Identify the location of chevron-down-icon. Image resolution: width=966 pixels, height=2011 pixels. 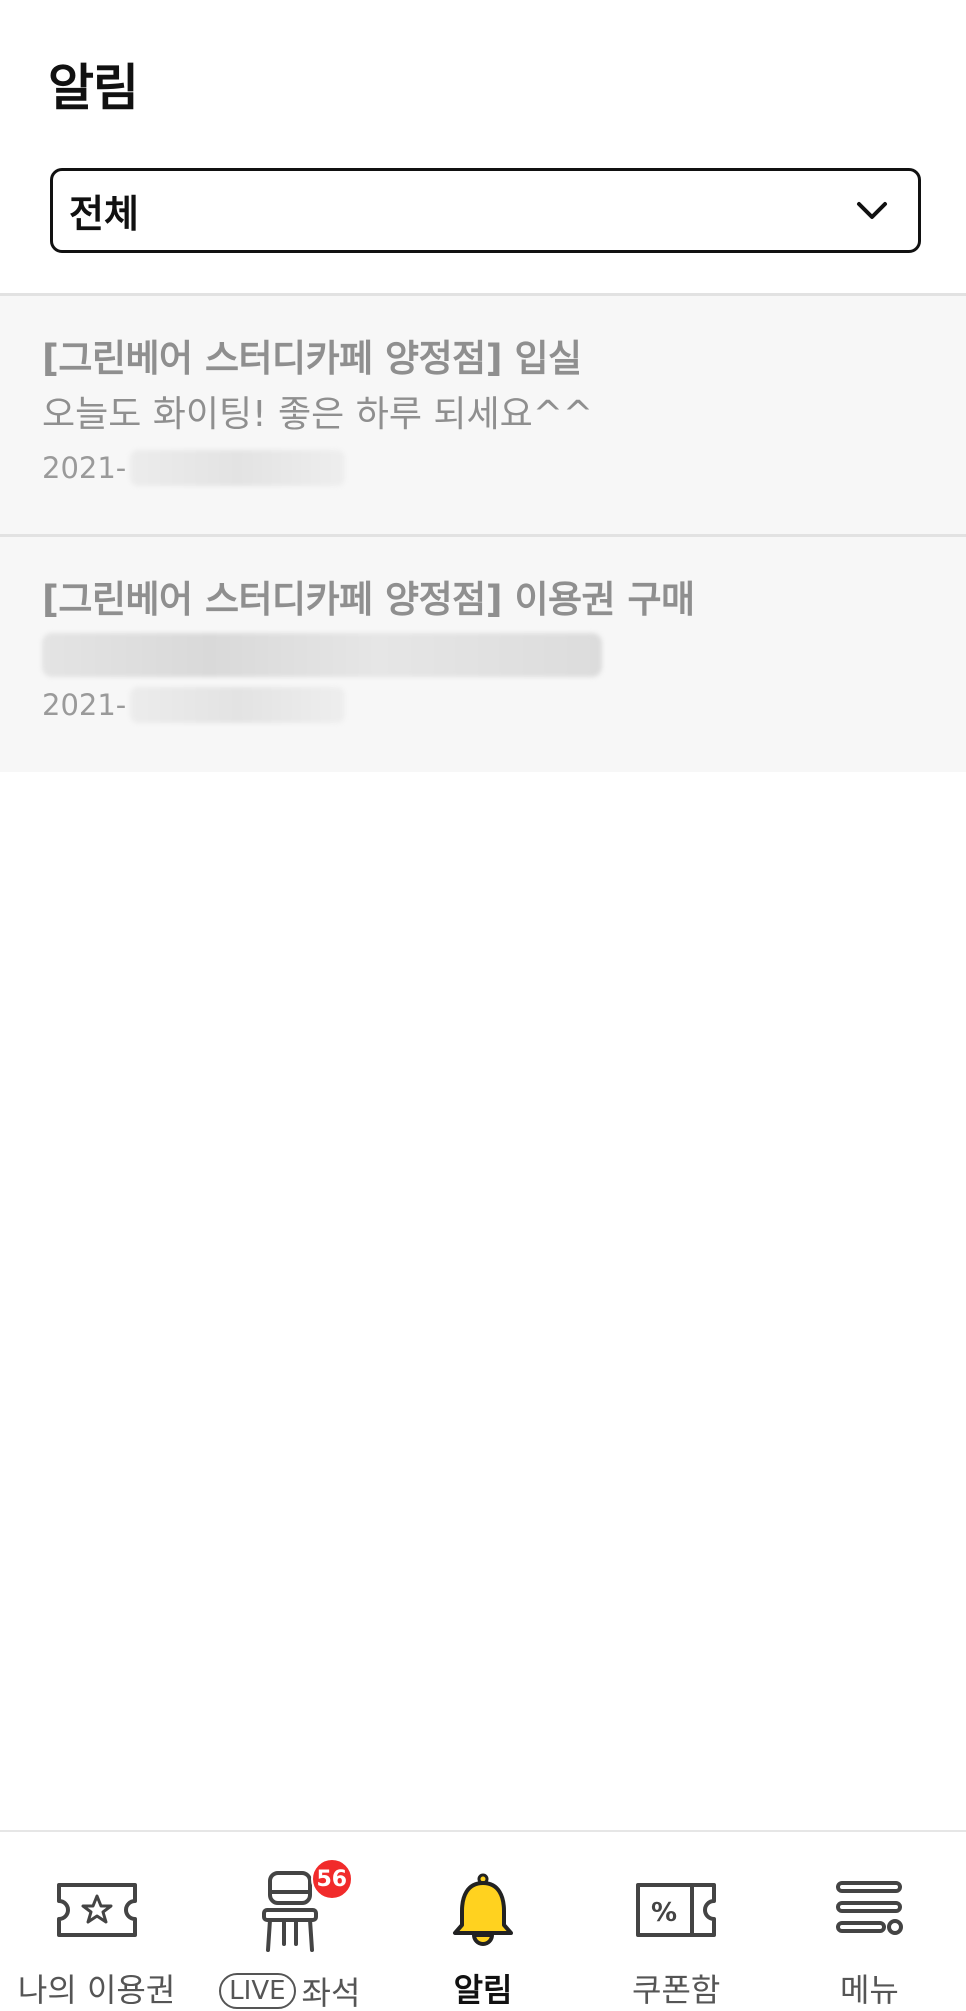
(872, 211).